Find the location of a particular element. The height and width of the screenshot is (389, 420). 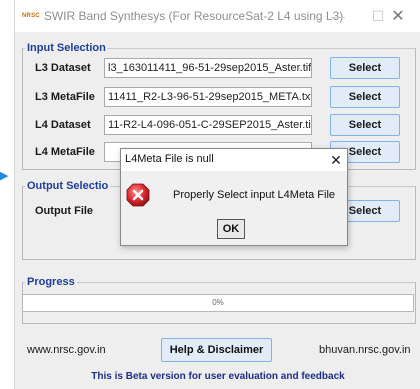

dialog-title-bar: L4Meta File is null ✕ is located at coordinates (234, 160).